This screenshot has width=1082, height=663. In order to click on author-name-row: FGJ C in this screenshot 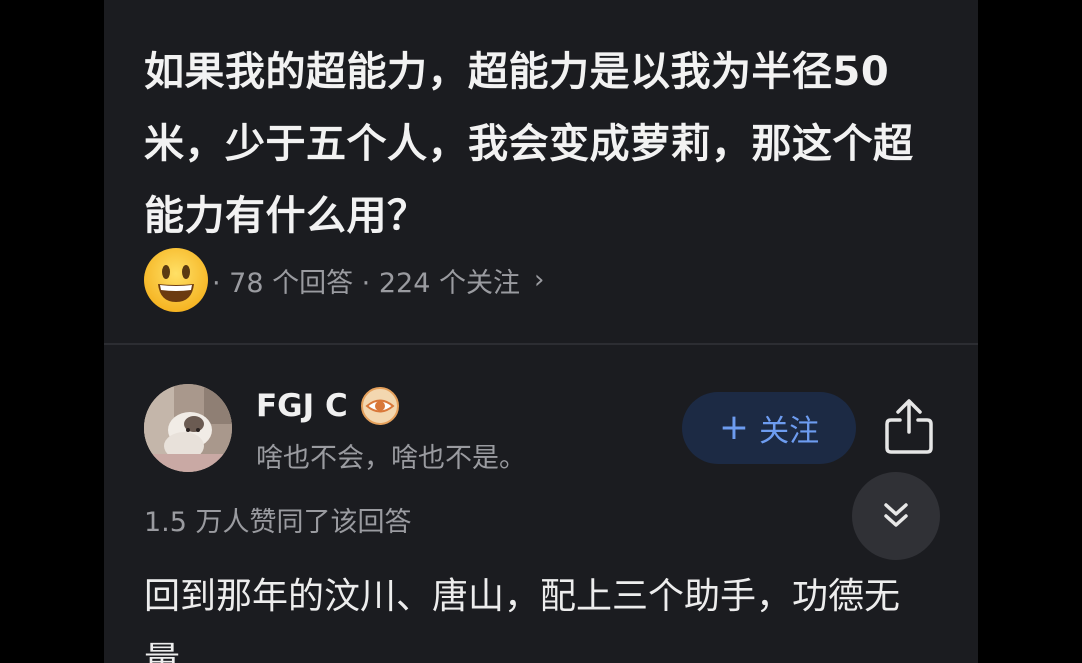, I will do `click(328, 406)`.